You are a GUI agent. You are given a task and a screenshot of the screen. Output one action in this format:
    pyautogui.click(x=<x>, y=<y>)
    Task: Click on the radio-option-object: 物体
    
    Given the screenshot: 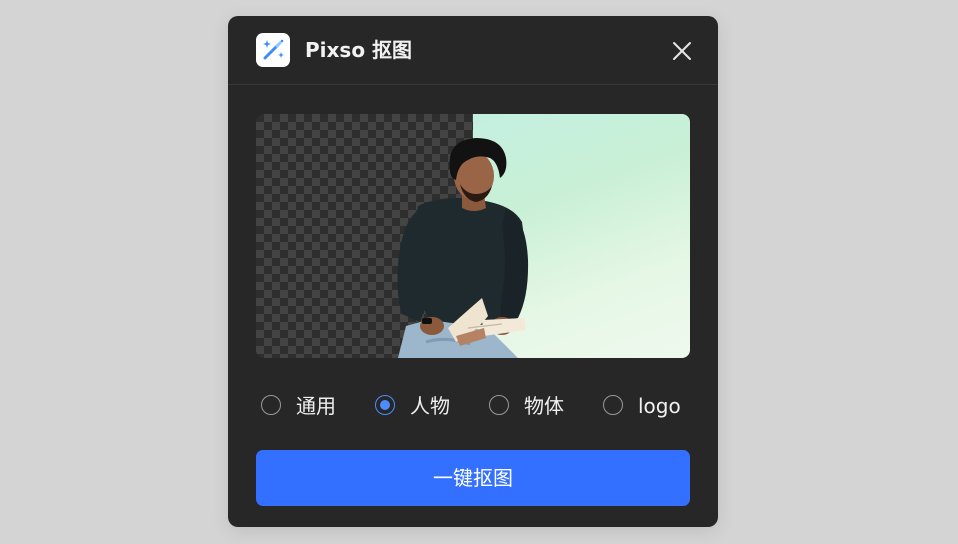 What is the action you would take?
    pyautogui.click(x=529, y=406)
    